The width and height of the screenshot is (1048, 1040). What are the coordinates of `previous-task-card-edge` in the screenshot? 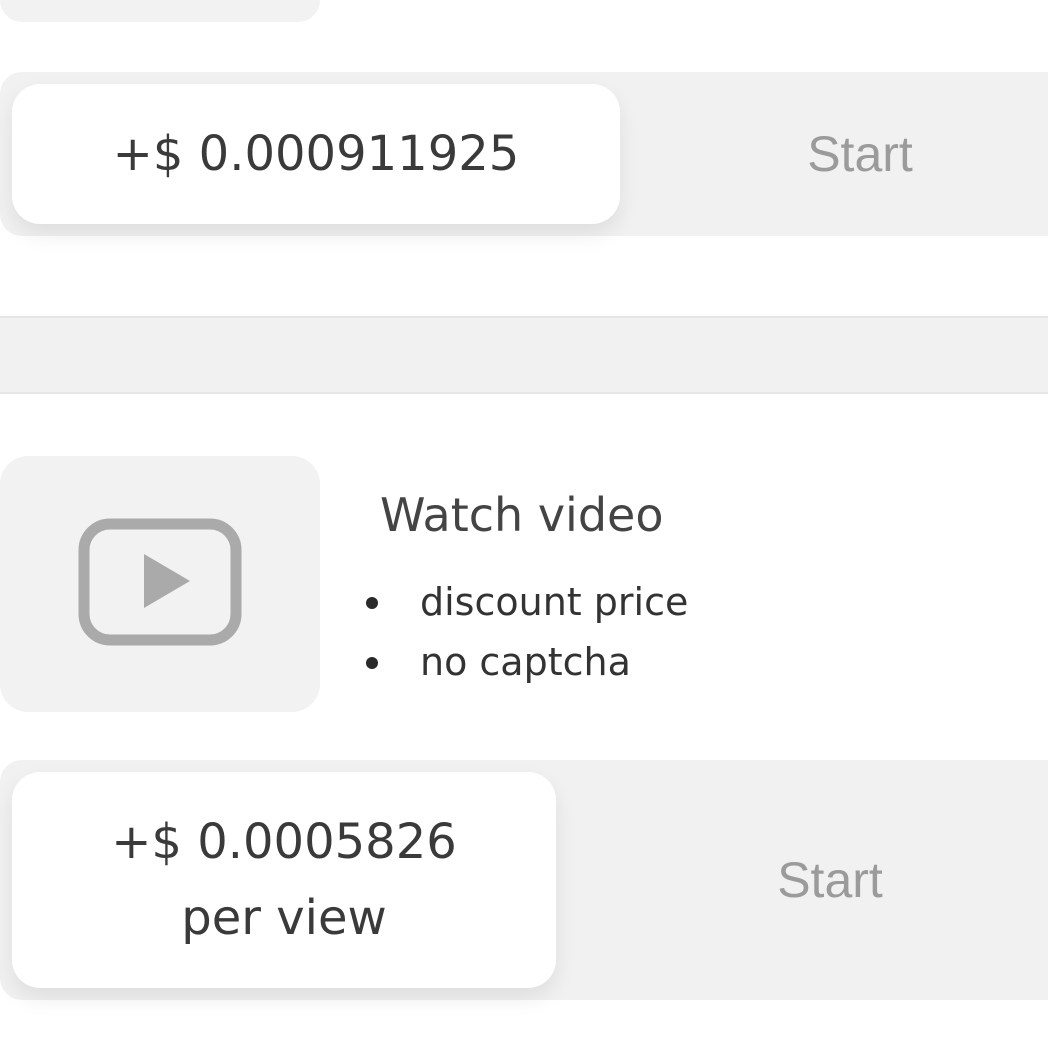 It's located at (160, 11).